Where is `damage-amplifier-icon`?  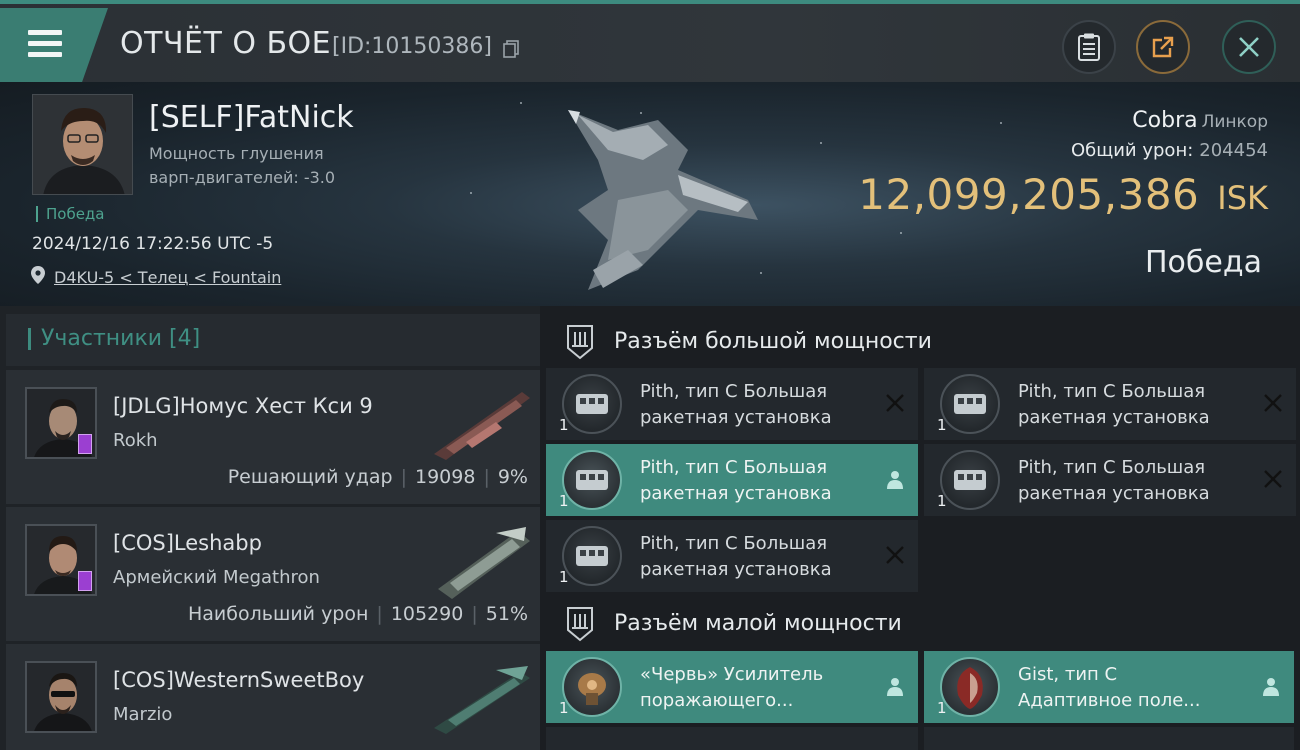
damage-amplifier-icon is located at coordinates (592, 687).